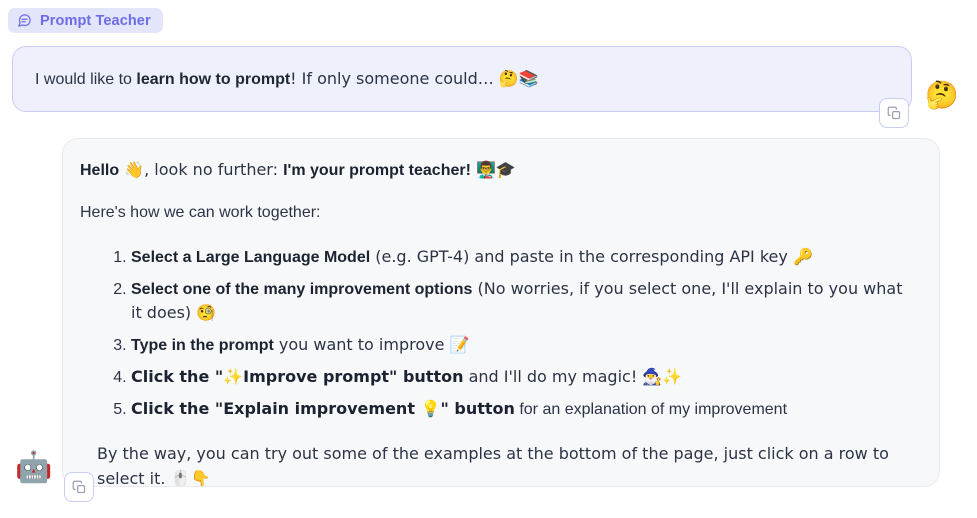  What do you see at coordinates (377, 170) in the screenshot?
I see `greeting-role: I'm your prompt teacher!` at bounding box center [377, 170].